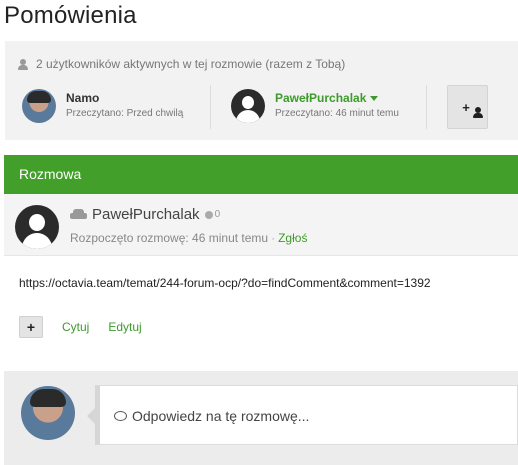 Image resolution: width=518 pixels, height=465 pixels. Describe the element at coordinates (48, 413) in the screenshot. I see `current-user-avatar` at that location.